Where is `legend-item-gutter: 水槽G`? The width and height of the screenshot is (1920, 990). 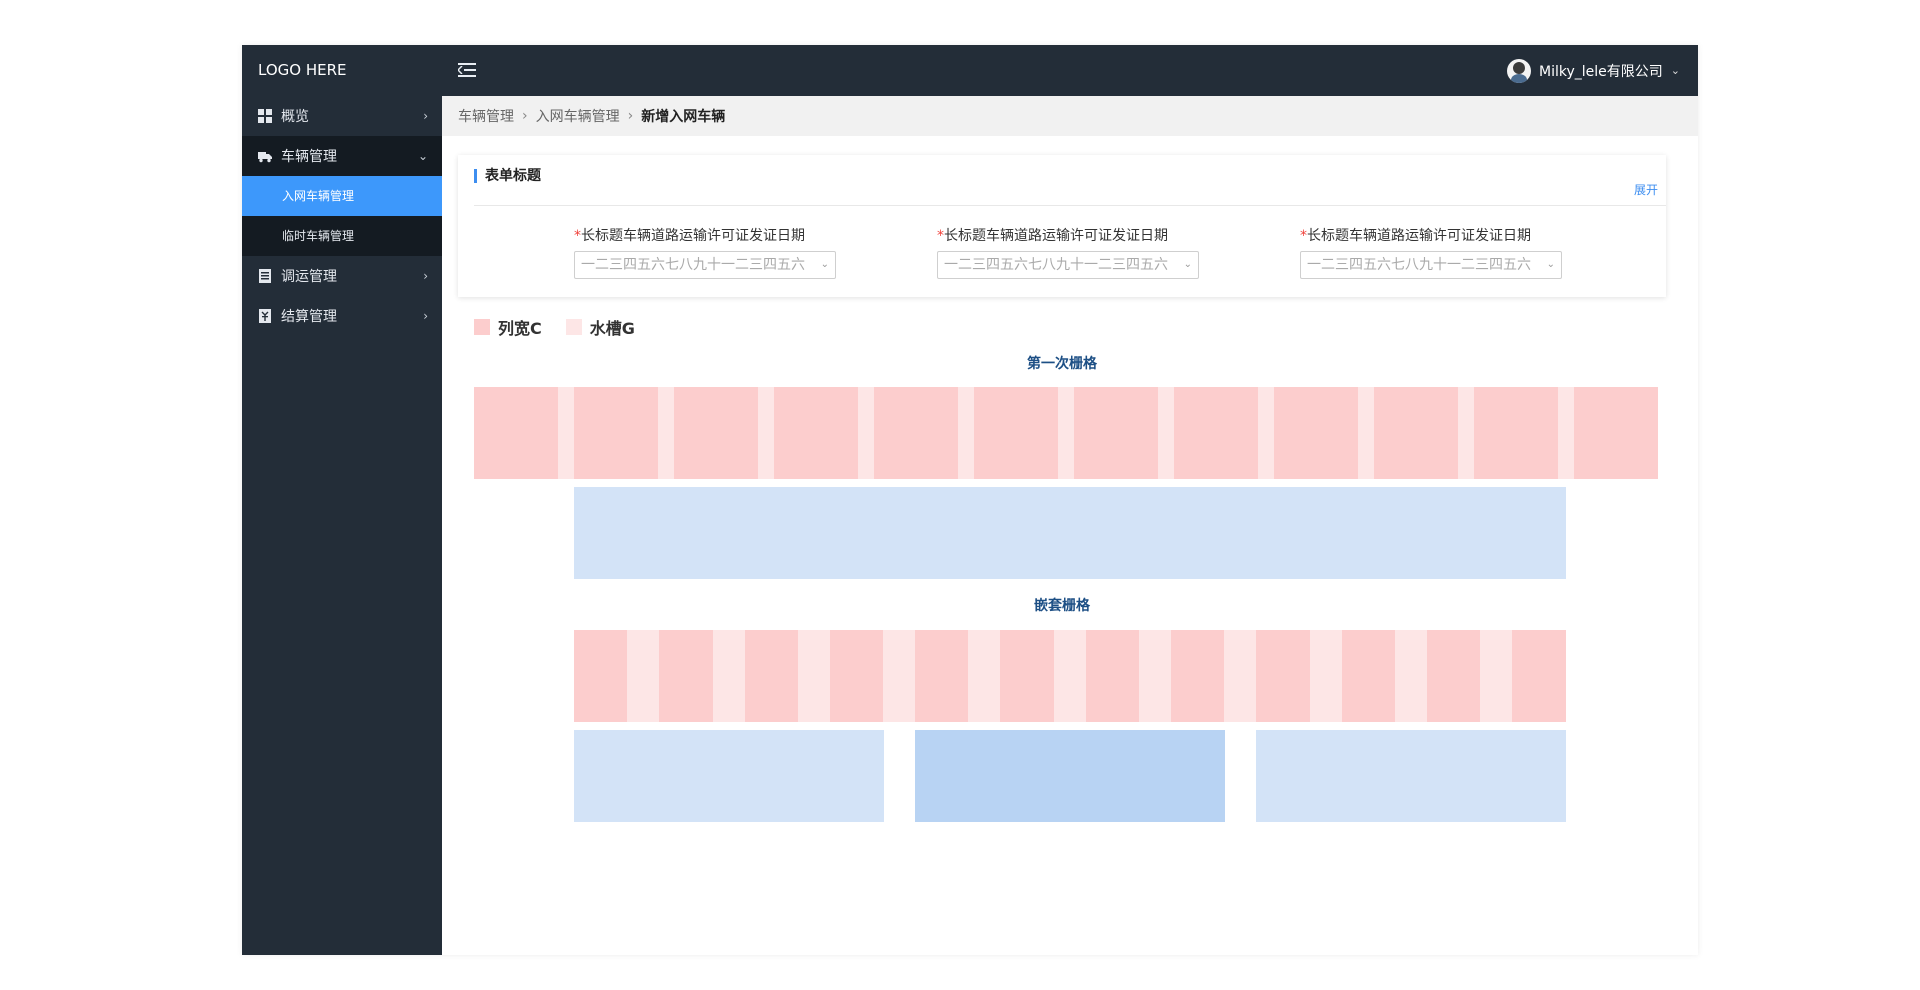
legend-item-gutter: 水槽G is located at coordinates (600, 327).